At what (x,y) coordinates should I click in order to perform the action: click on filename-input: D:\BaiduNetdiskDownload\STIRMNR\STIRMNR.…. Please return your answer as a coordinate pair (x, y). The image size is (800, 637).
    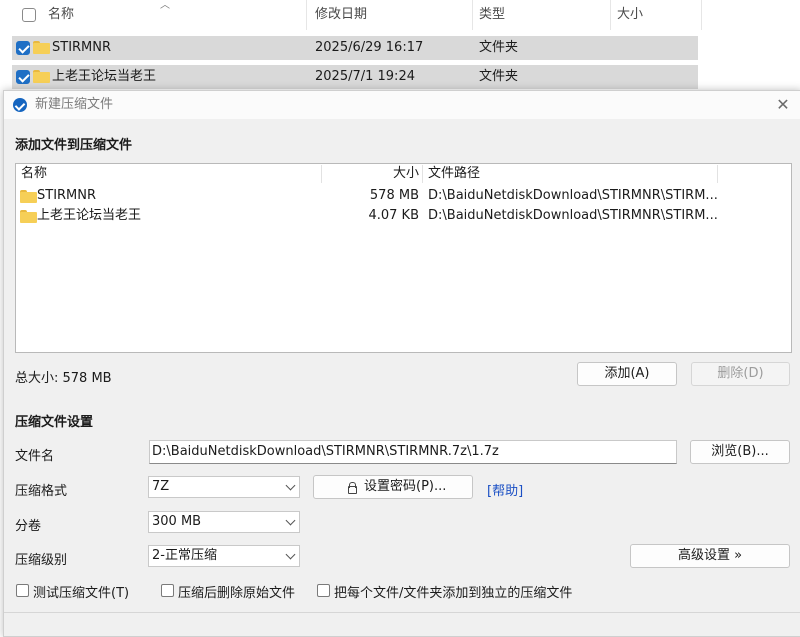
    Looking at the image, I should click on (413, 452).